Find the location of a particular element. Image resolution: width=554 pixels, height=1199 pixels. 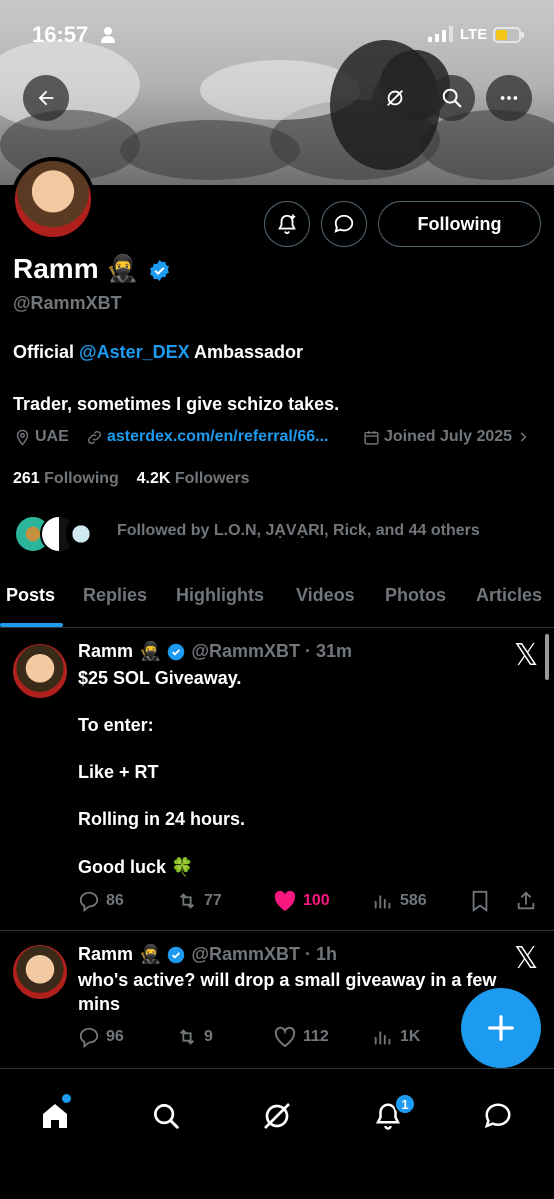

post-line-4: Rolling in 24 hours. is located at coordinates (162, 819).